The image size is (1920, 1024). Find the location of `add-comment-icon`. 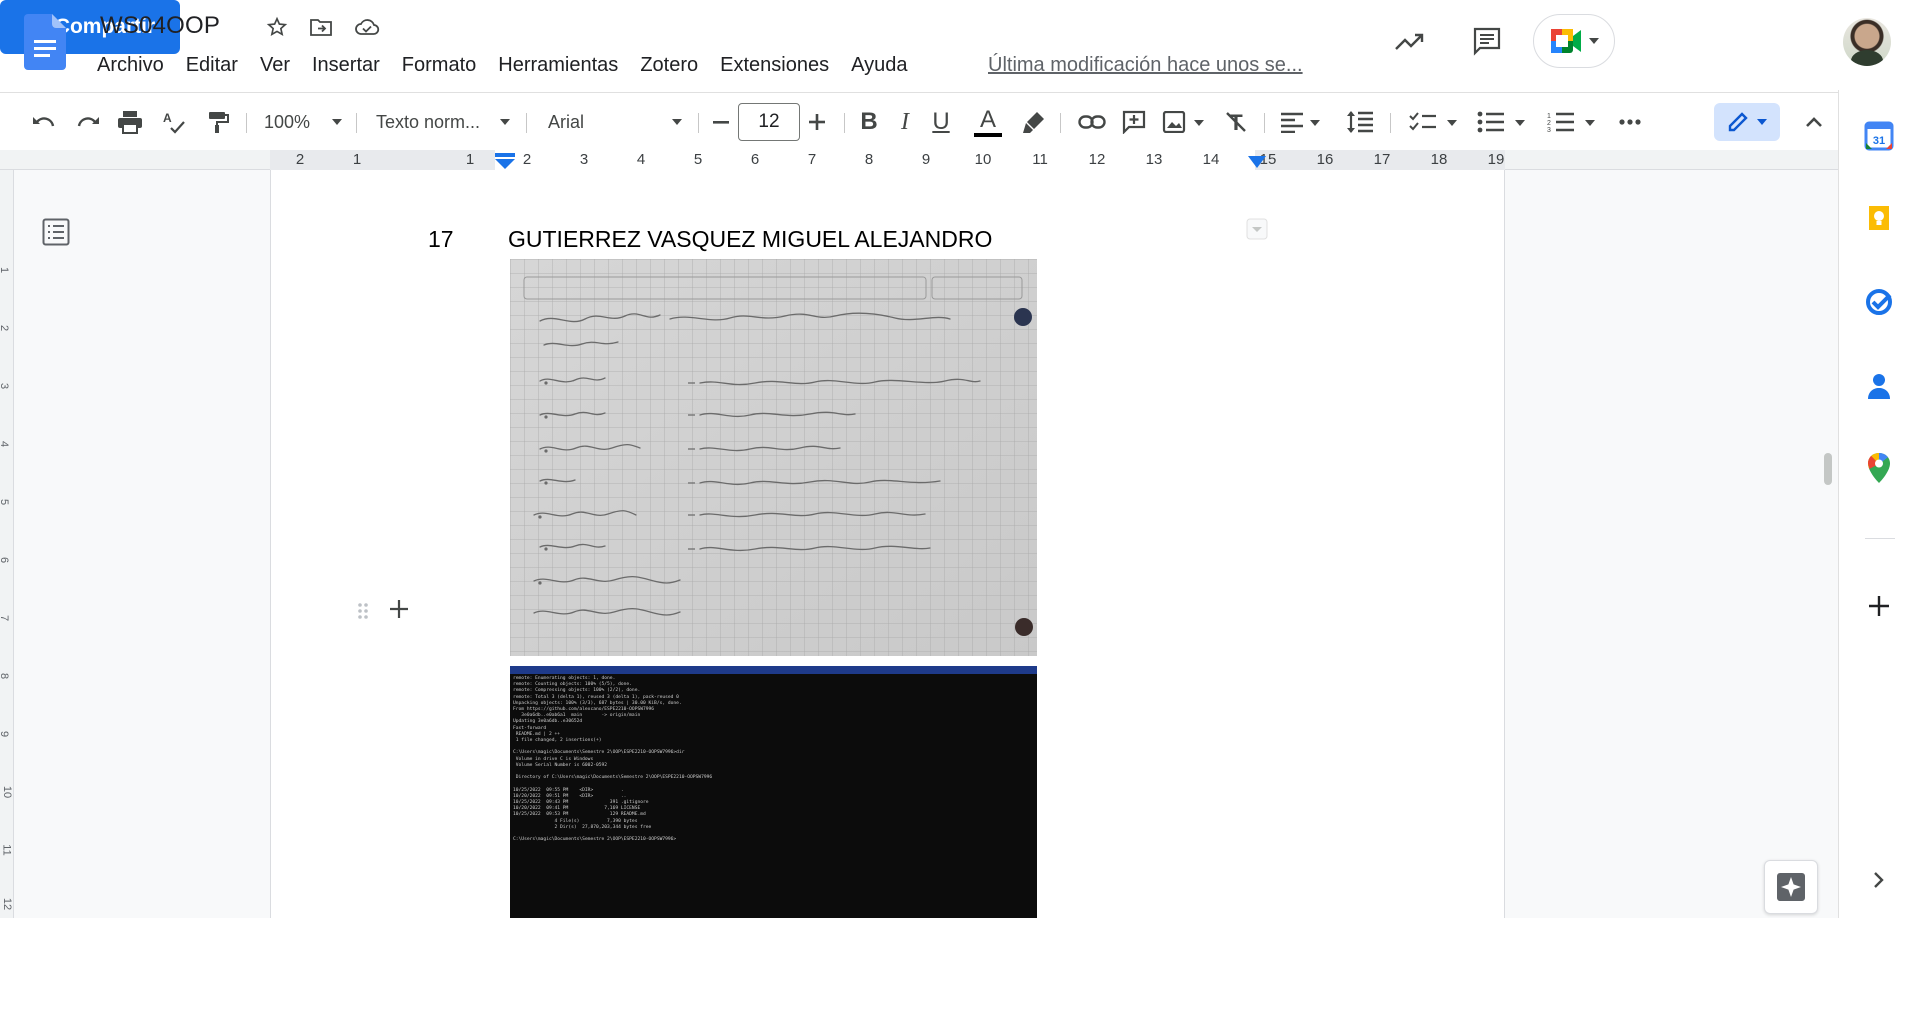

add-comment-icon is located at coordinates (1134, 122).